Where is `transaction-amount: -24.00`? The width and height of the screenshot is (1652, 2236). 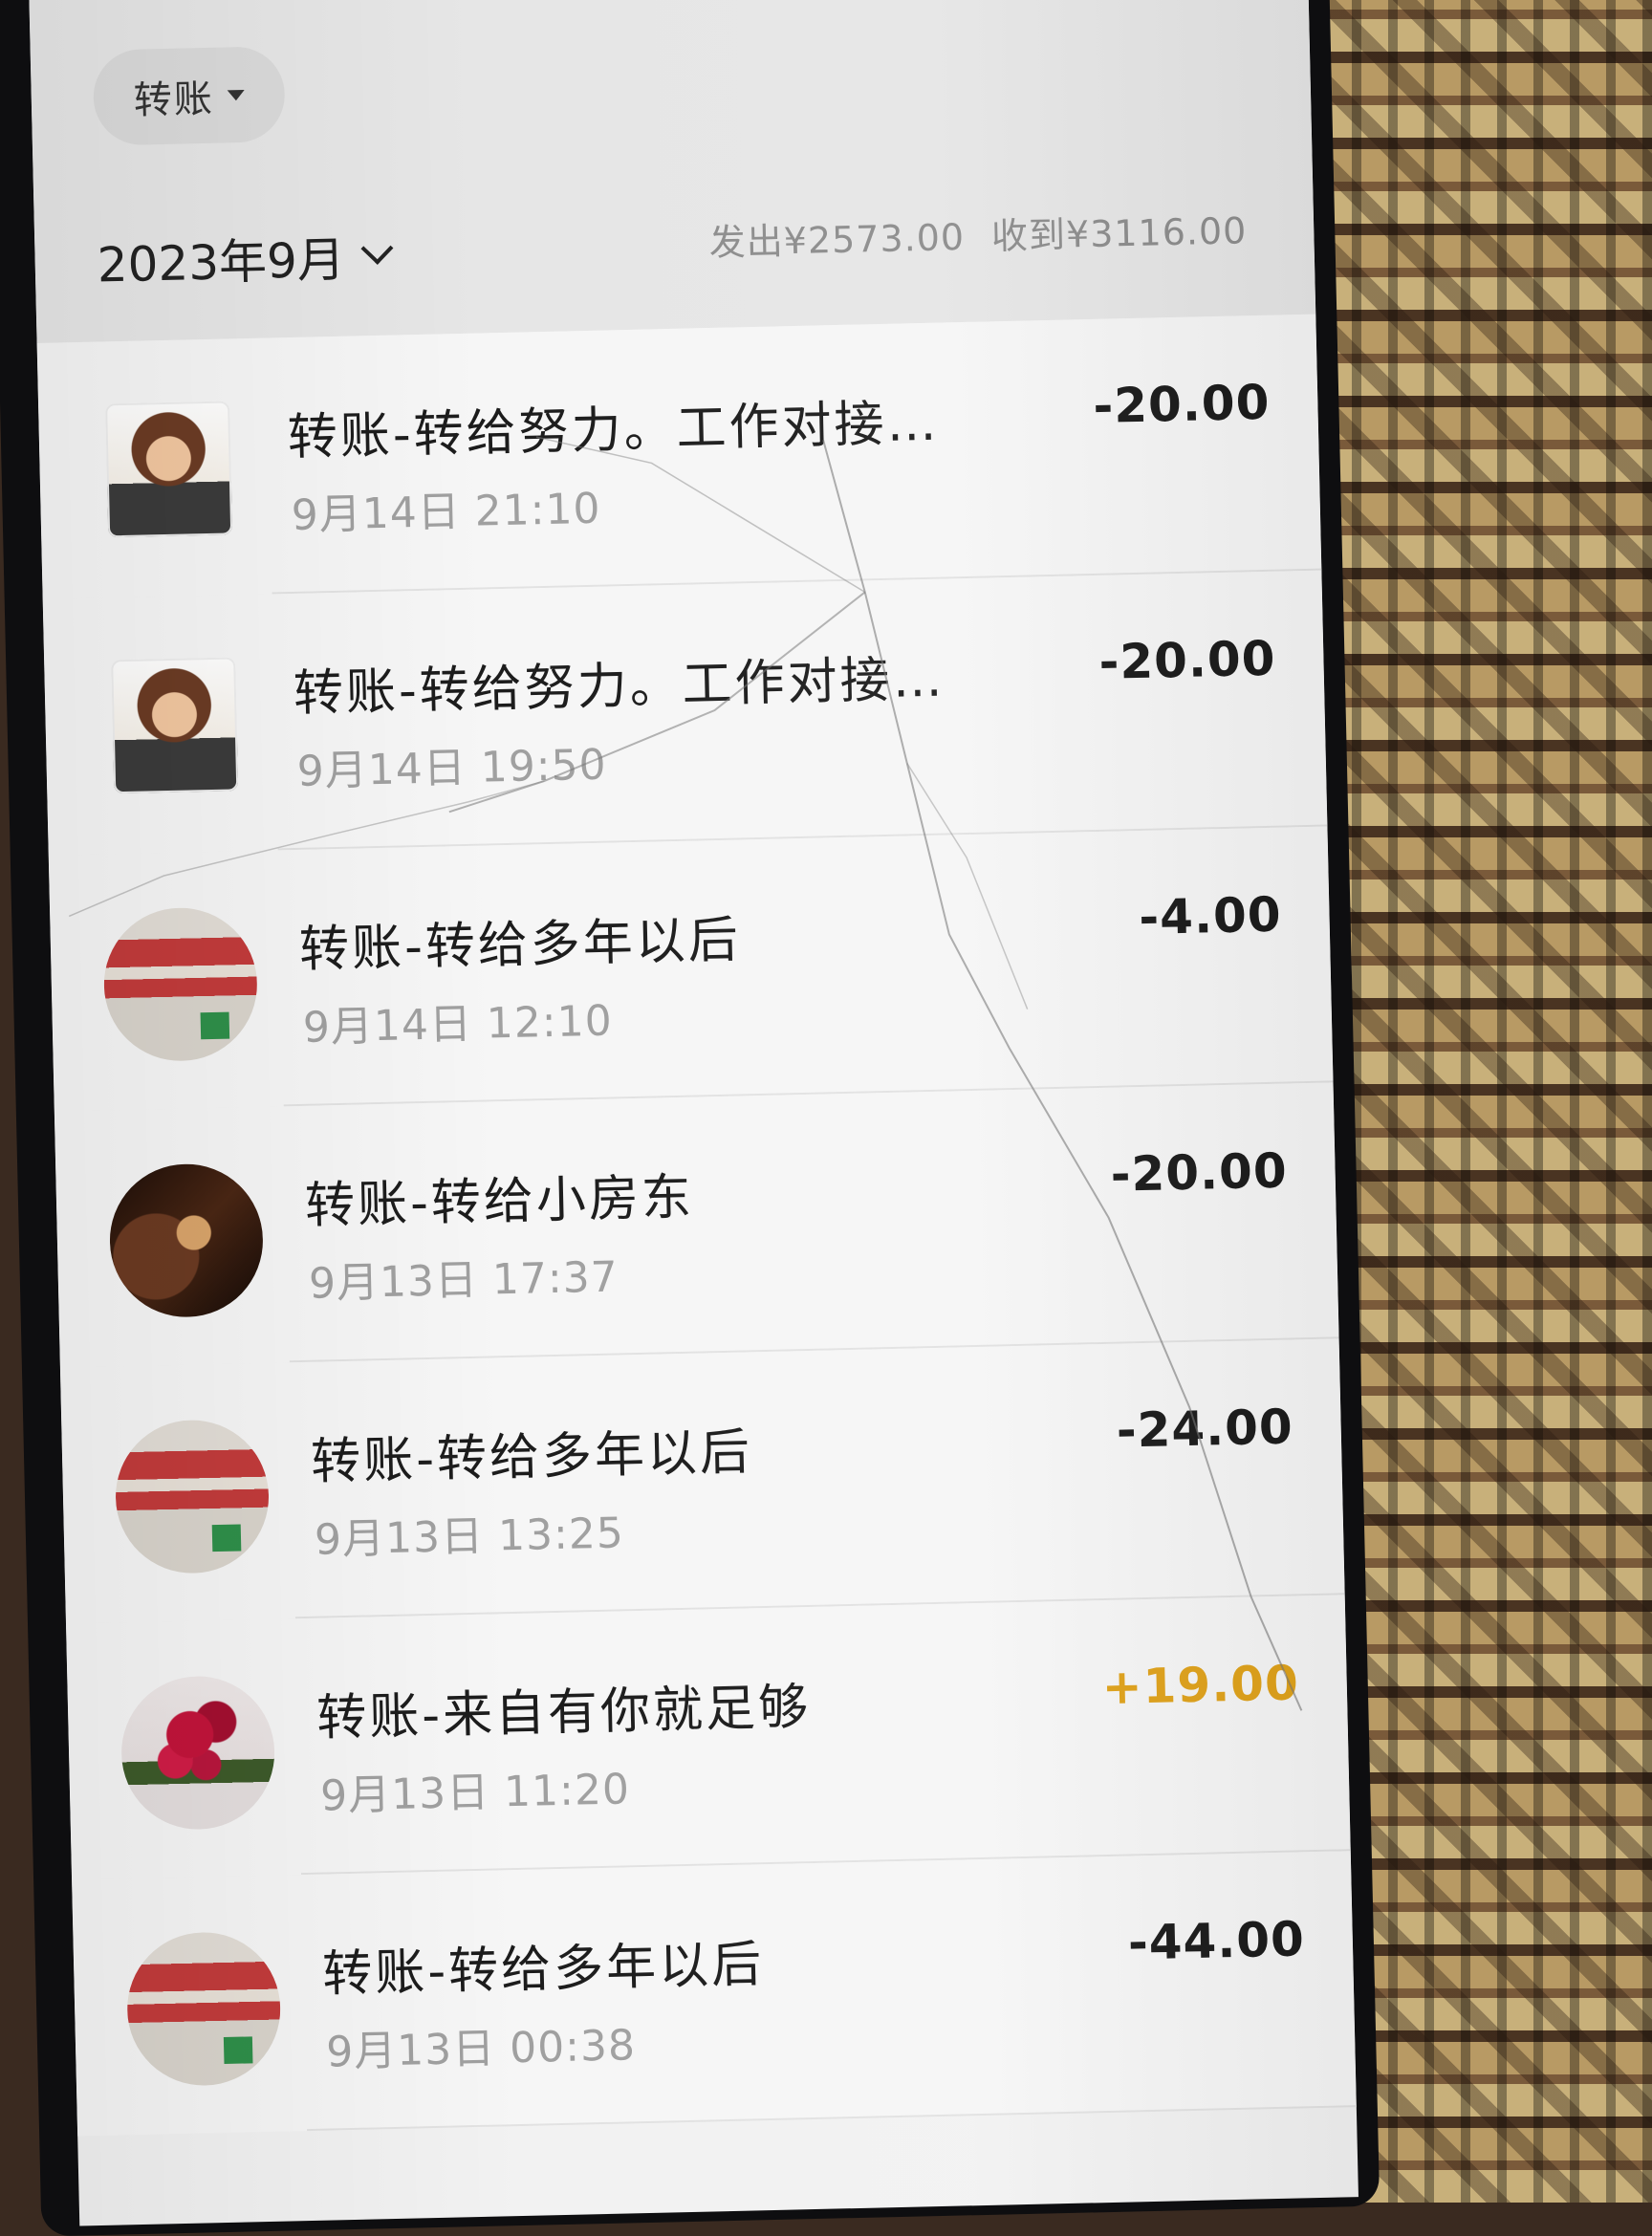
transaction-amount: -24.00 is located at coordinates (1205, 1429).